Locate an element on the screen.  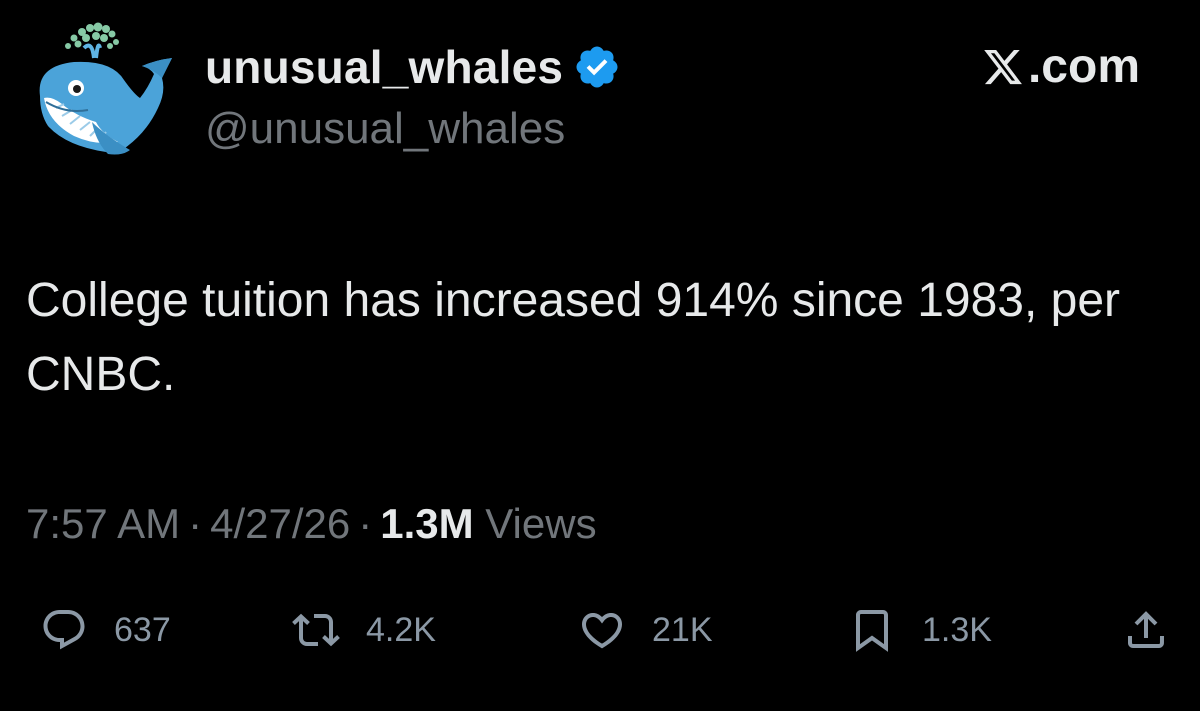
bookmark-count: 1.3K is located at coordinates (957, 630).